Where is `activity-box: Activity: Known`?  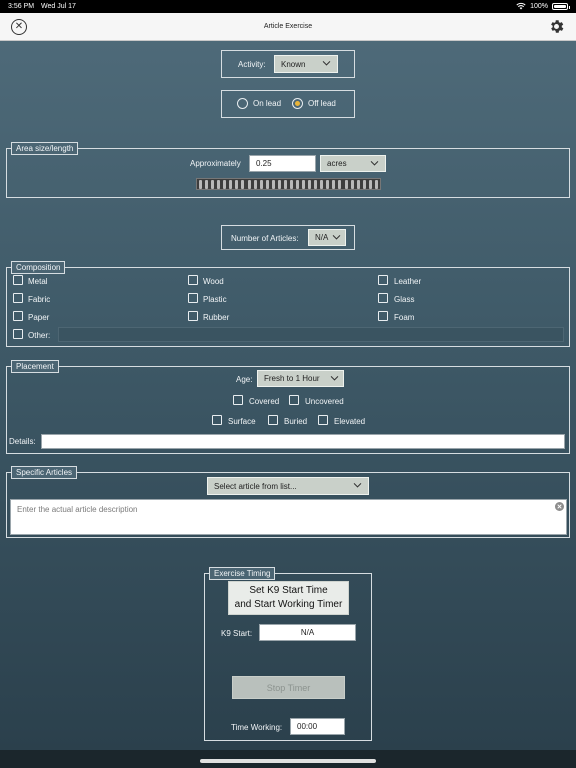 activity-box: Activity: Known is located at coordinates (288, 64).